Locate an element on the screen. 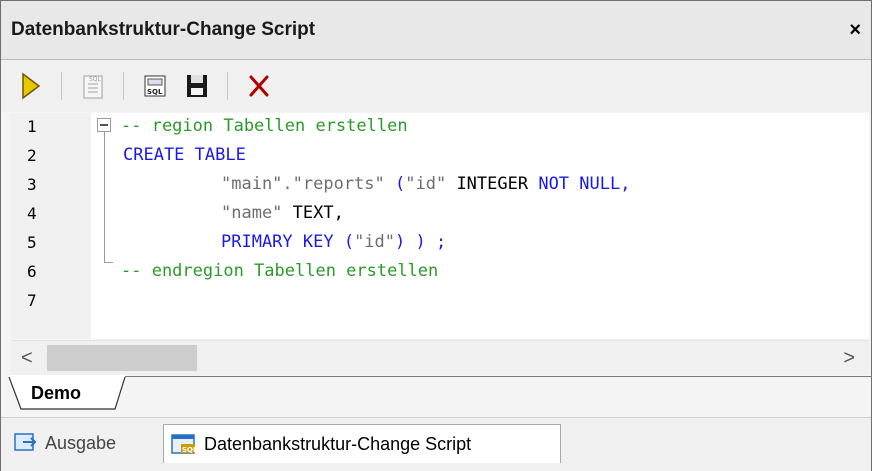 The image size is (872, 471). tab-strip-line is located at coordinates (495, 376).